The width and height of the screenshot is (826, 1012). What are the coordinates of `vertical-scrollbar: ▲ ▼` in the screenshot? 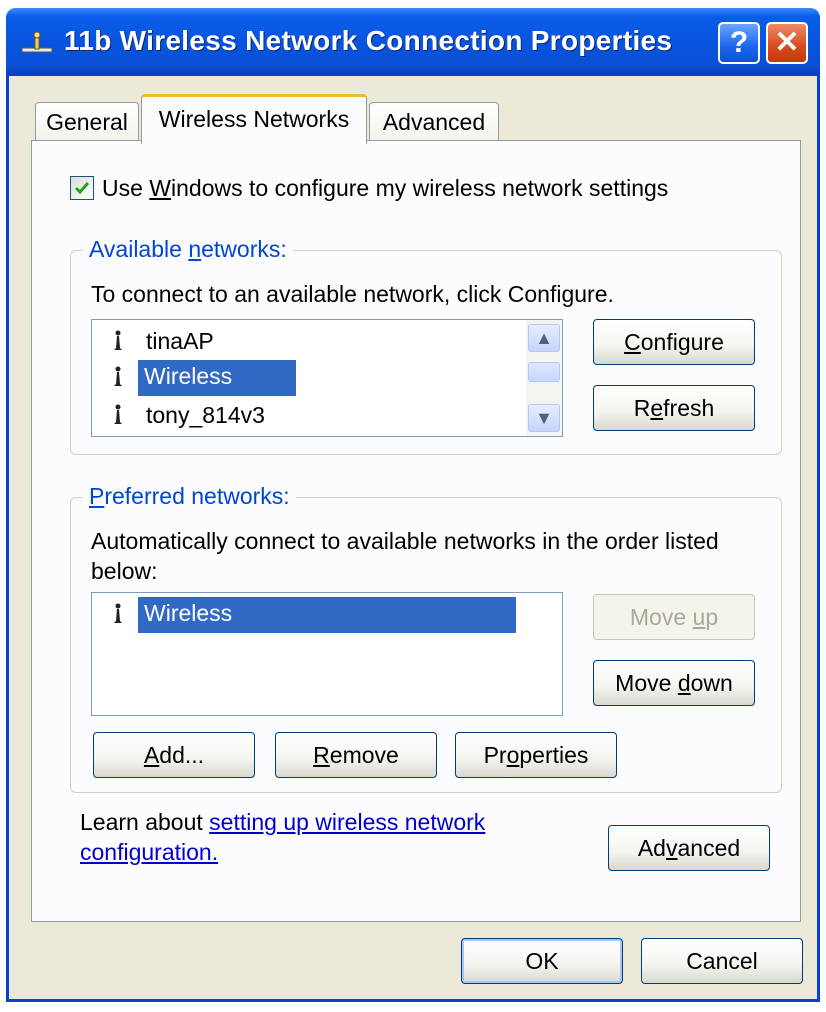 It's located at (544, 378).